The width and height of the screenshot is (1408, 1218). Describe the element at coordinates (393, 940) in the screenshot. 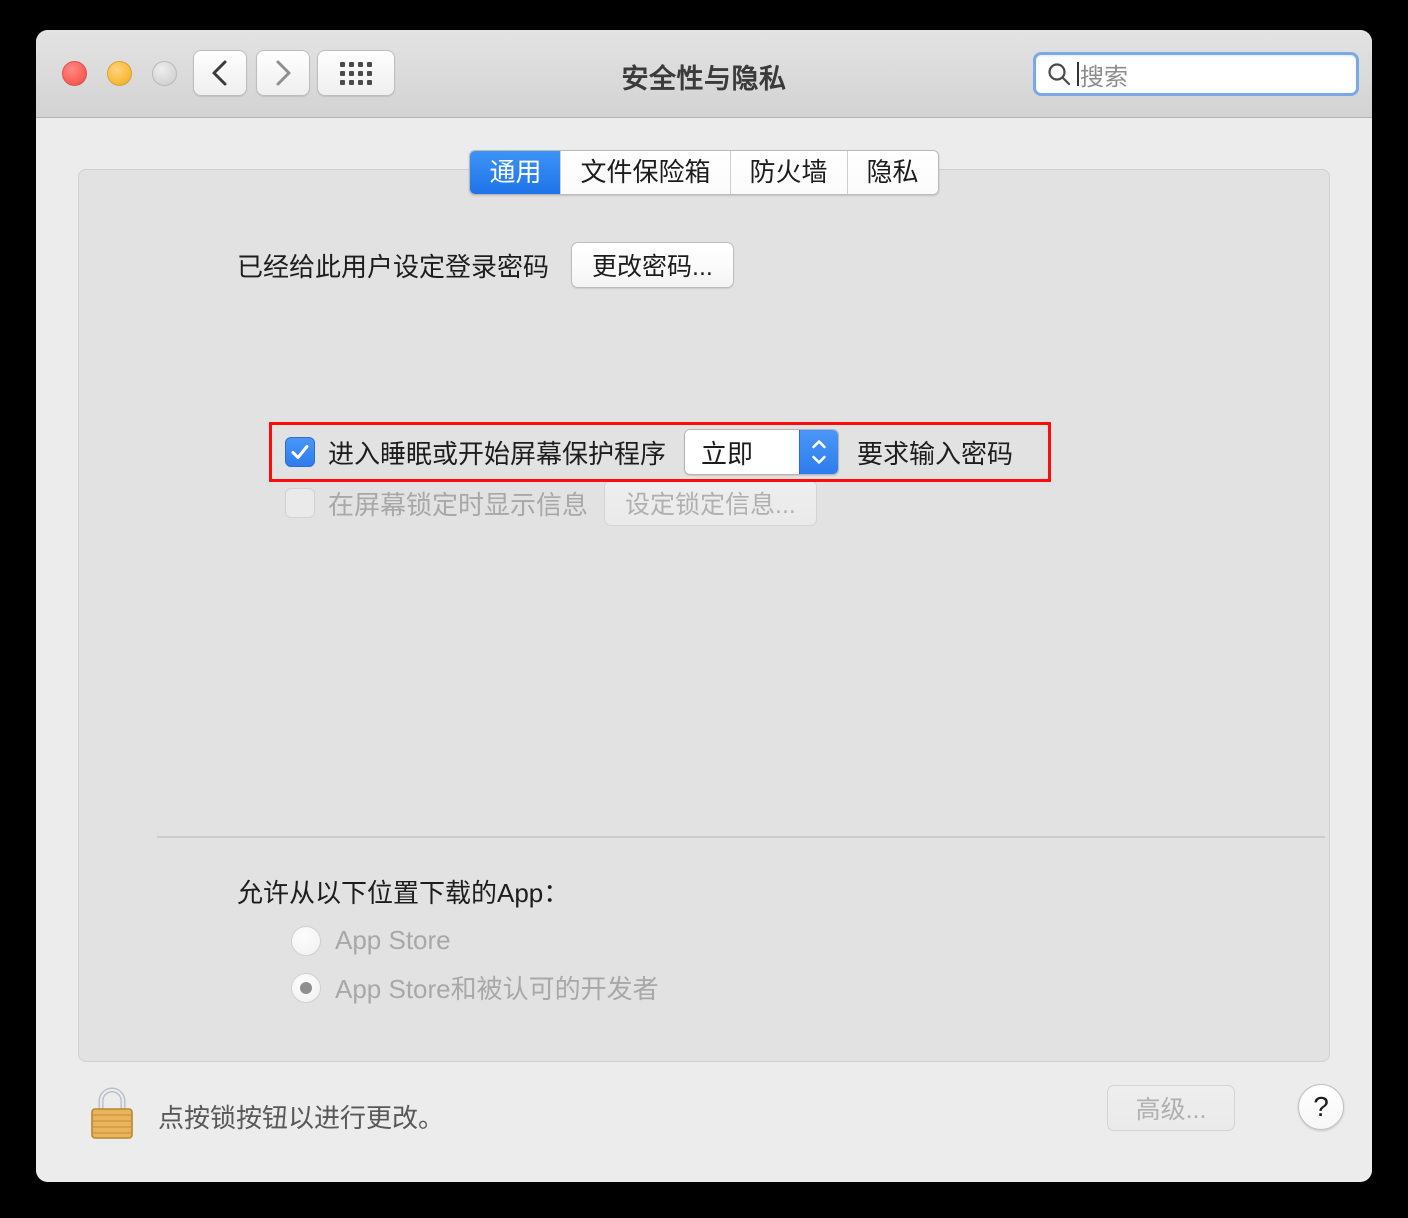

I see `radio-appstore-label: App Store` at that location.